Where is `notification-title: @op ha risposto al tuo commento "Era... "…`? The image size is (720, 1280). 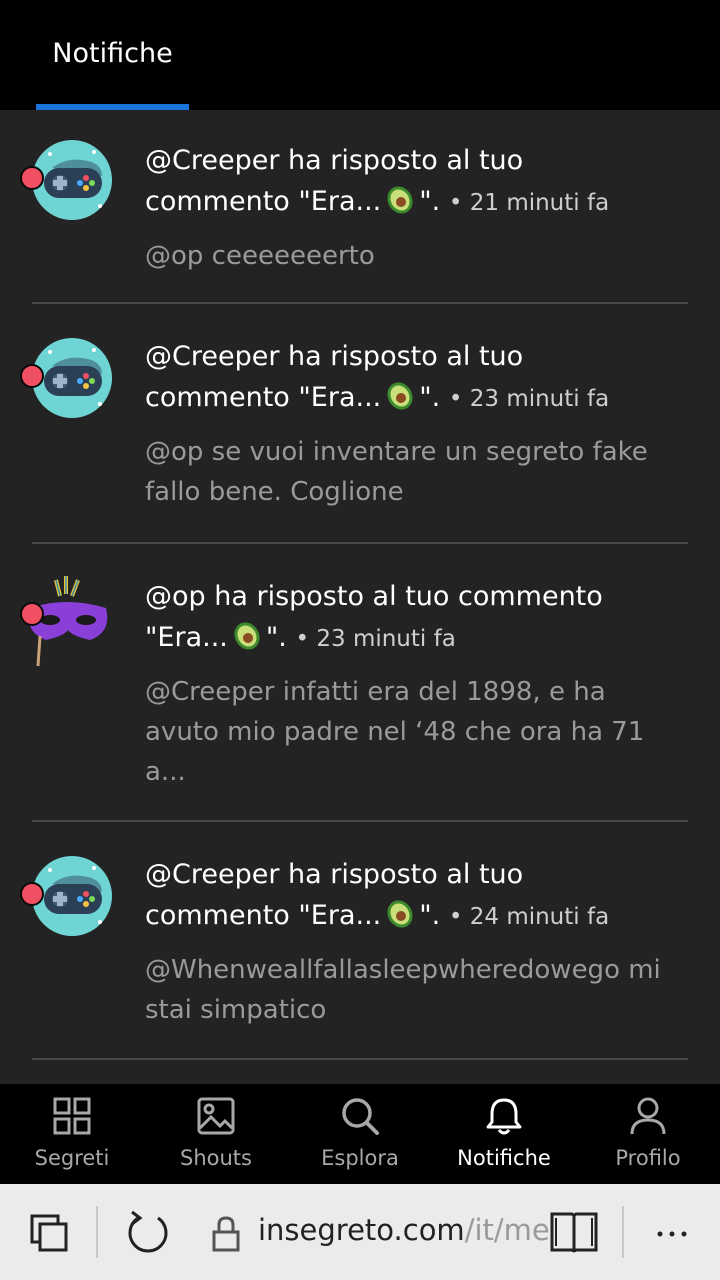 notification-title: @op ha risposto al tuo commento "Era... "… is located at coordinates (410, 620).